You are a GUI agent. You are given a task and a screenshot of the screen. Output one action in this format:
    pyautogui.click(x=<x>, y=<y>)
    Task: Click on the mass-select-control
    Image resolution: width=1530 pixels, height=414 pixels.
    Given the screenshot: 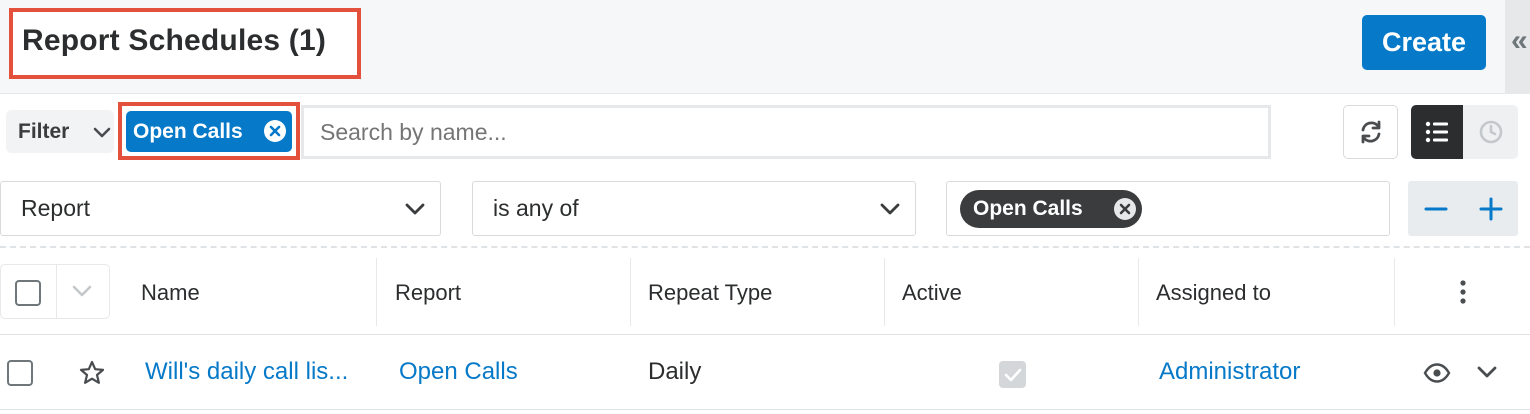 What is the action you would take?
    pyautogui.click(x=55, y=291)
    